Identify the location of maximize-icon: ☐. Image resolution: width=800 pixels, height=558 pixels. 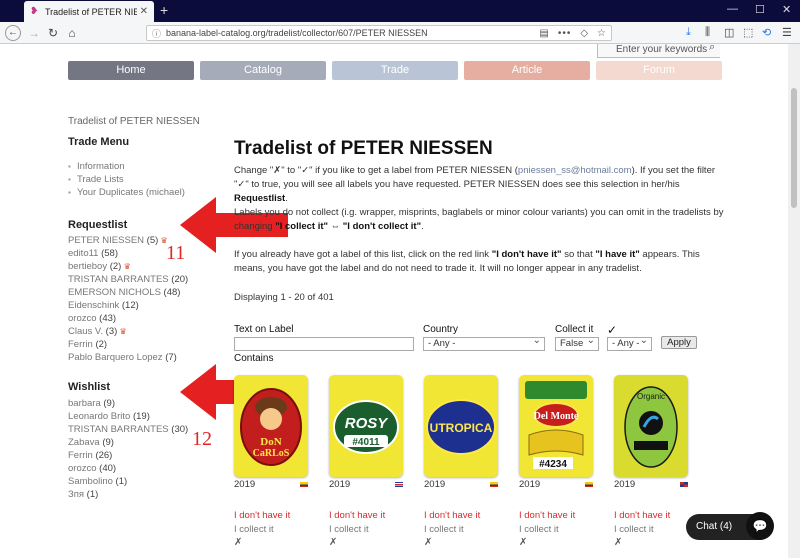
(760, 9).